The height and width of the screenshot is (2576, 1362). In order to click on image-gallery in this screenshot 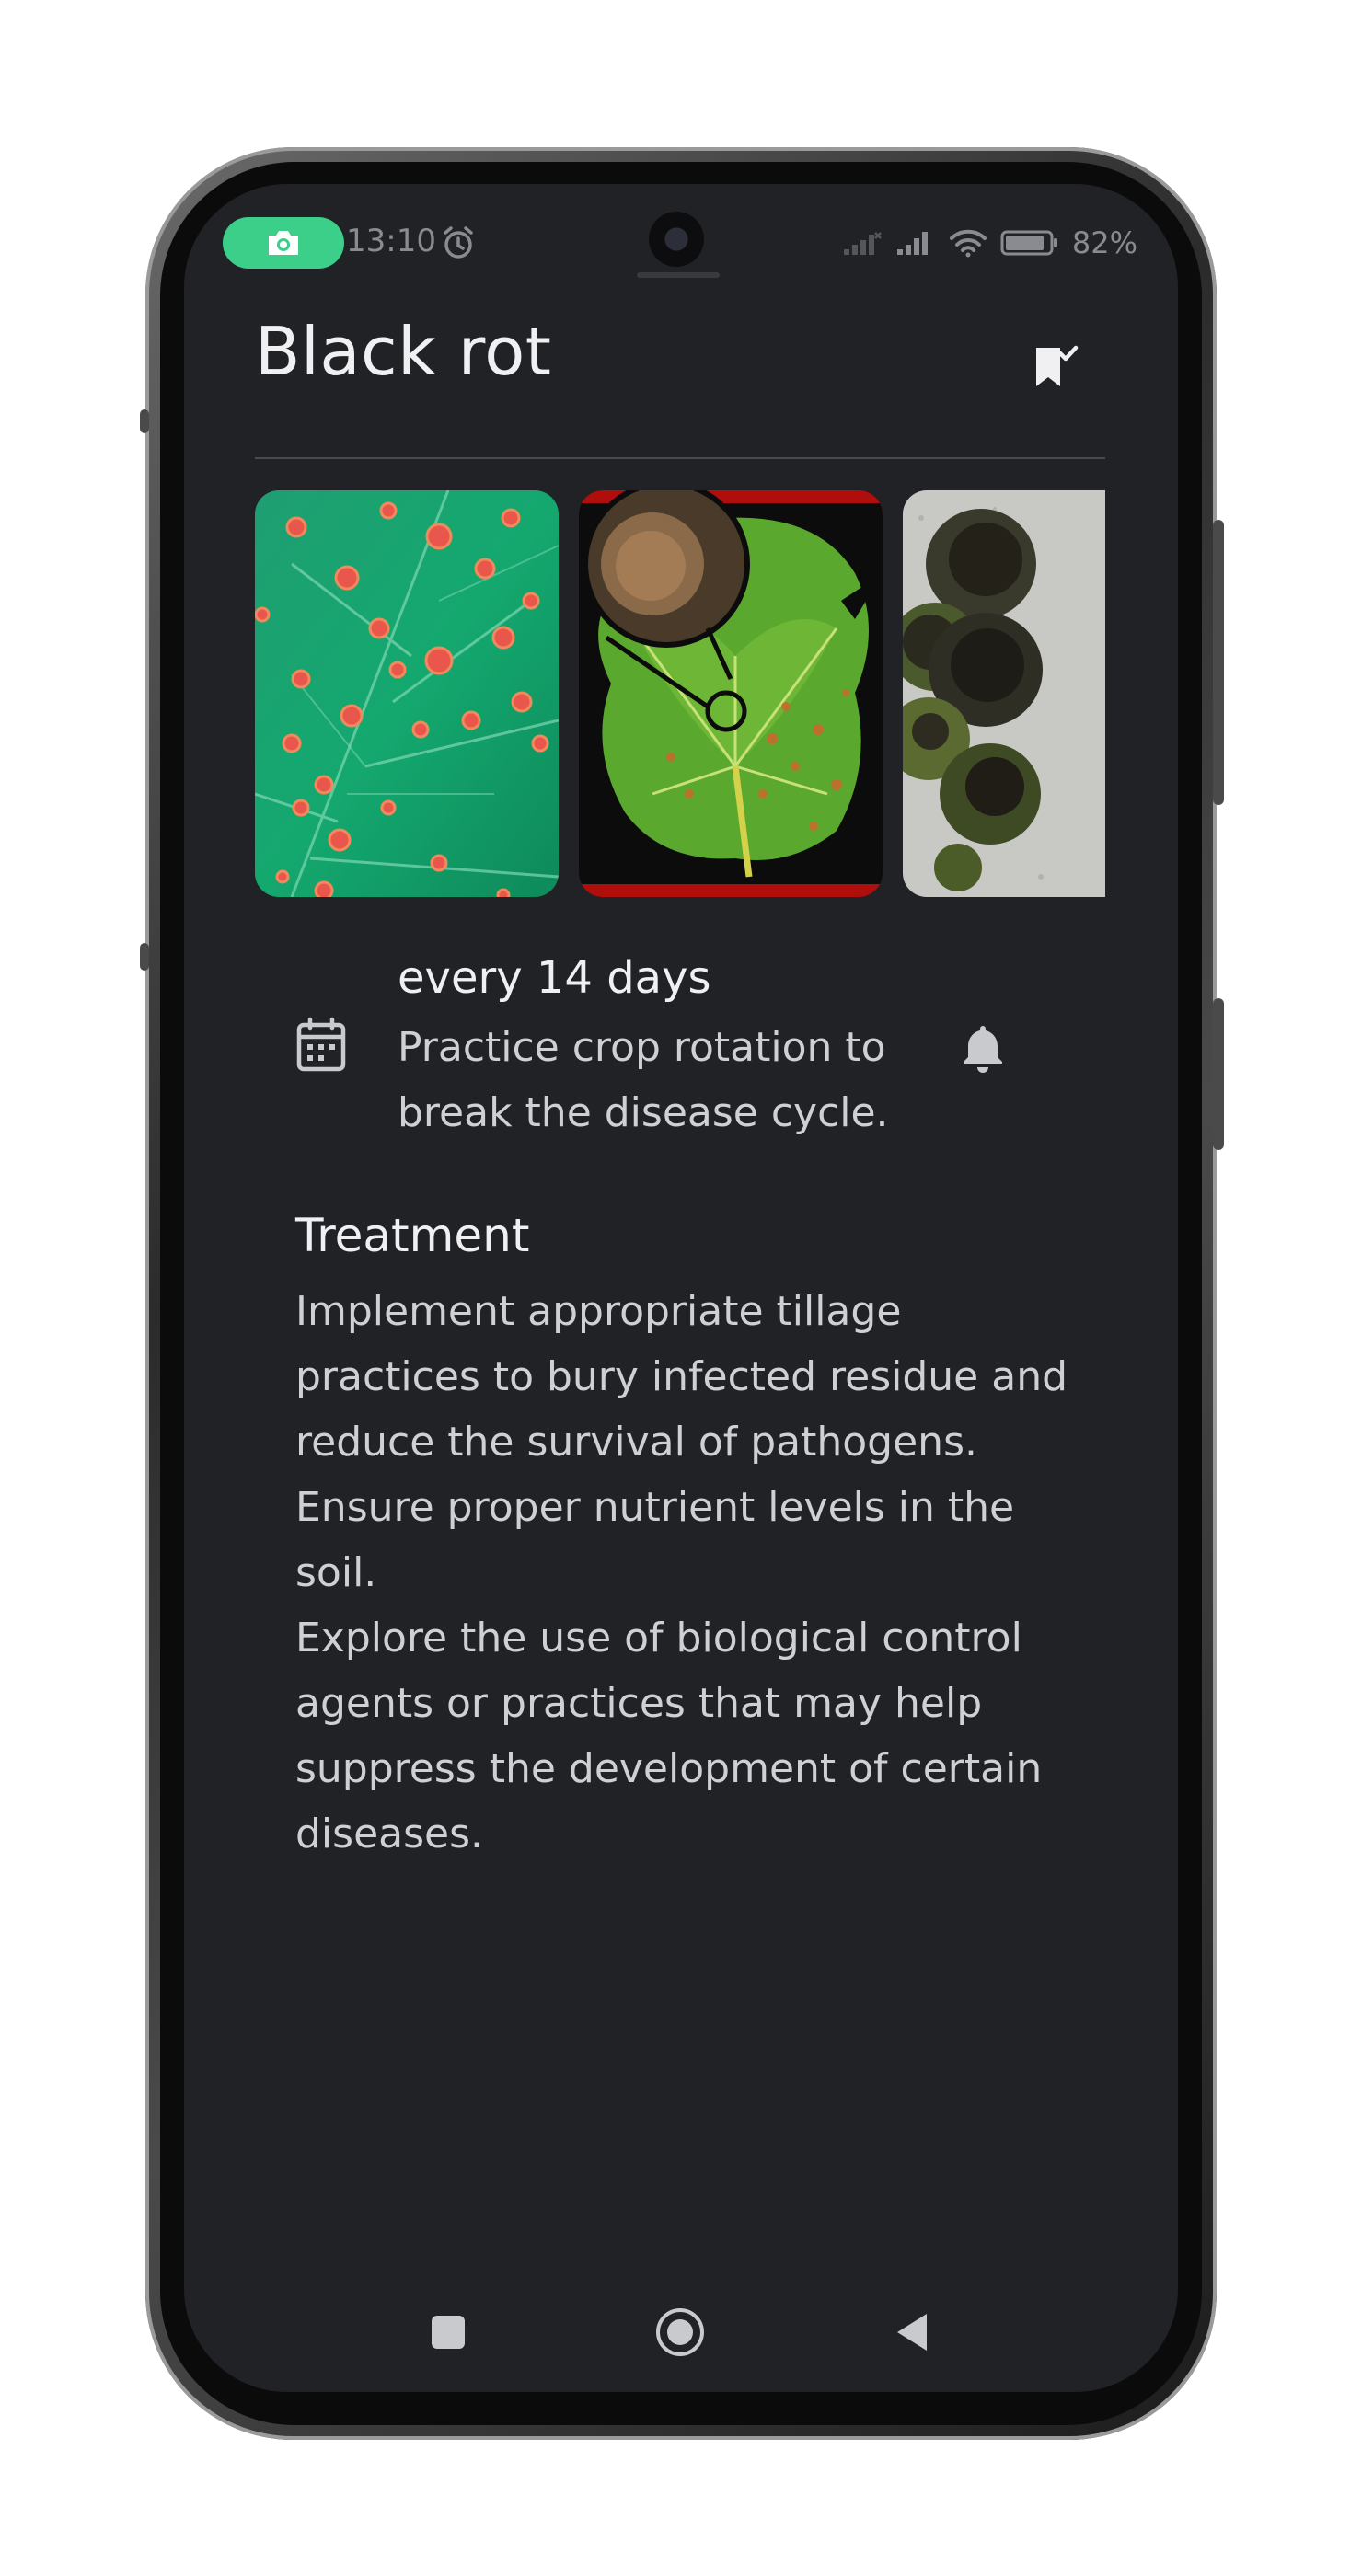, I will do `click(680, 693)`.